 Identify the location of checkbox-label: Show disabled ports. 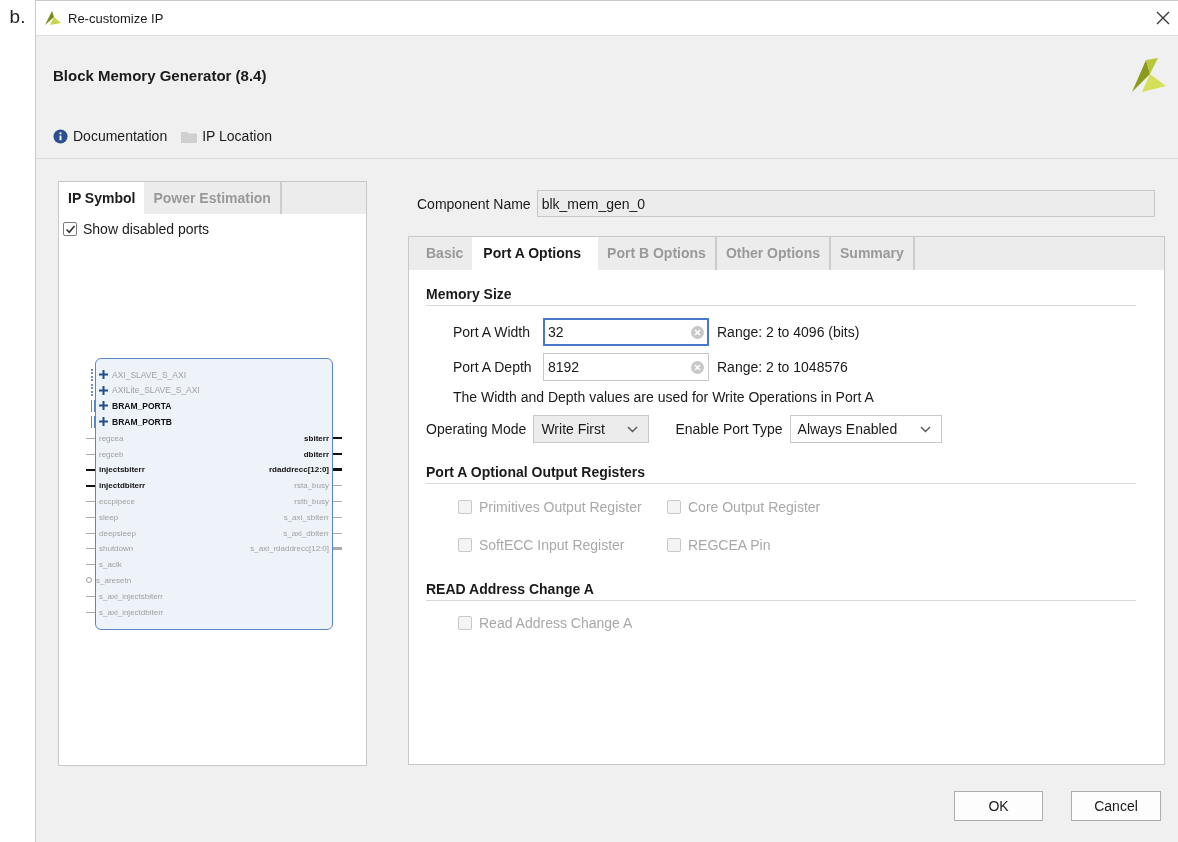
(146, 229).